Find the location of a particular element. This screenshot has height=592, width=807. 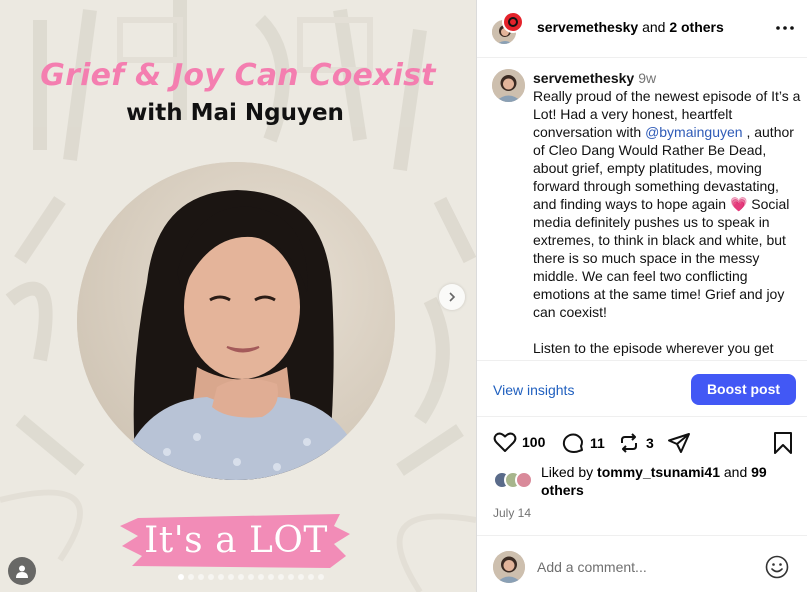

heart-emoji: 💗 is located at coordinates (738, 204).